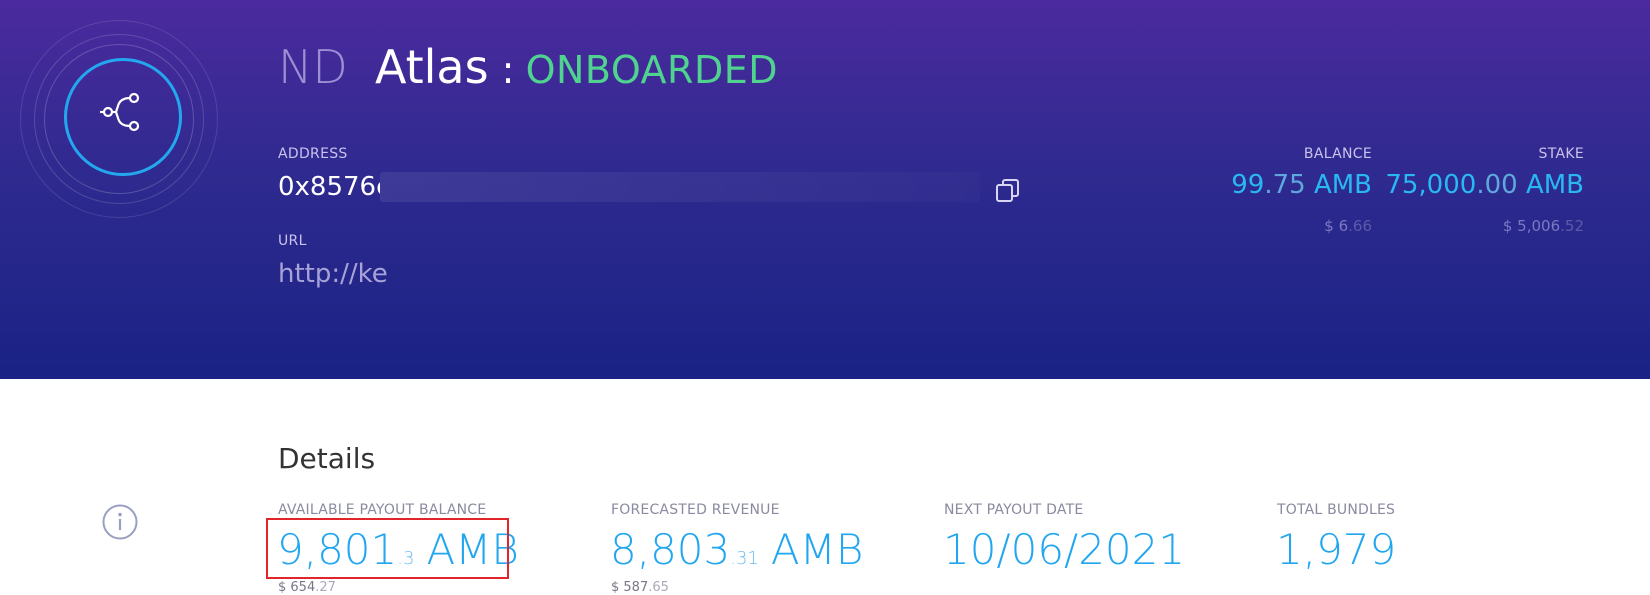  I want to click on stake-usd: $ 5,006.52, so click(1474, 226).